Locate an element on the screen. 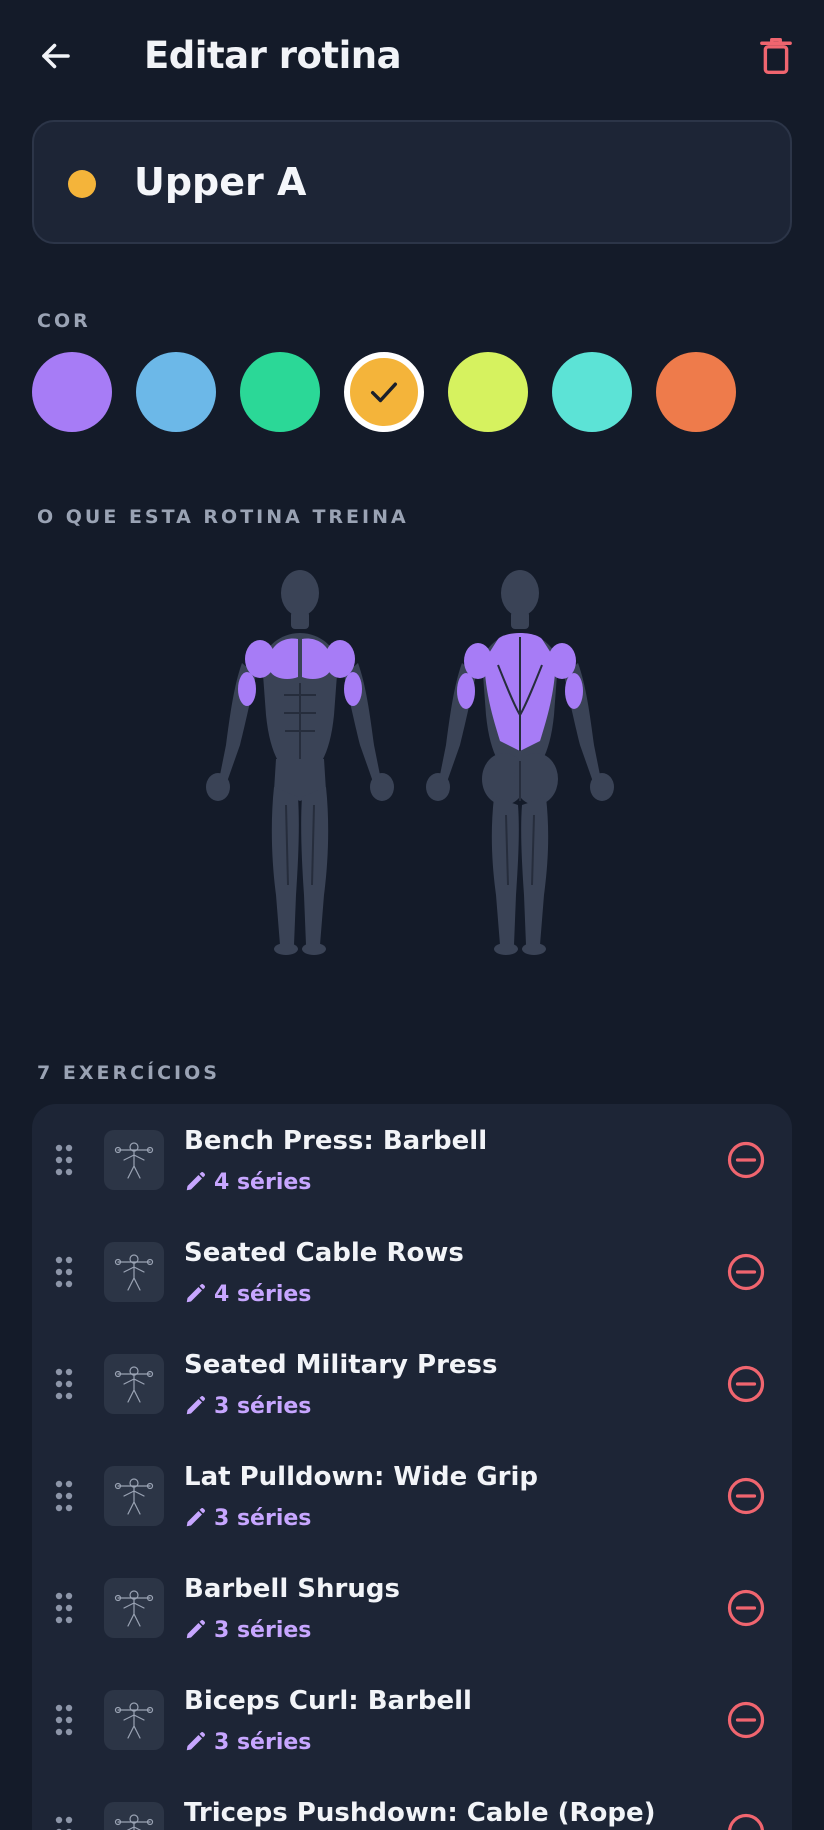 The image size is (824, 1830). exercise-name: Lat Pulldown: Wide Grip is located at coordinates (361, 1477).